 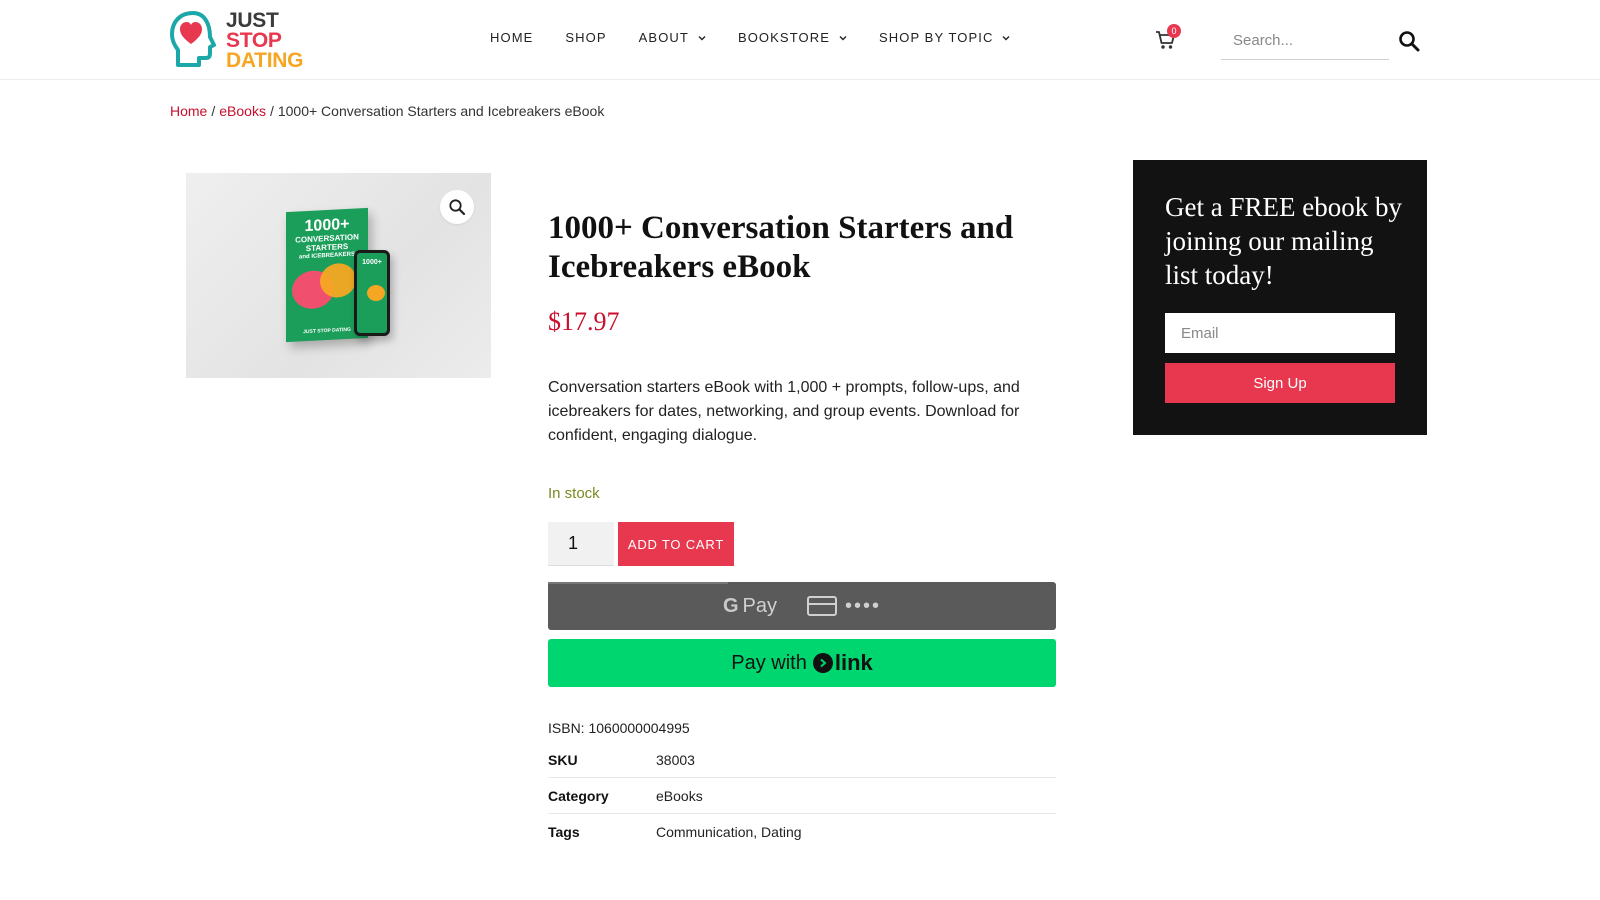 What do you see at coordinates (853, 662) in the screenshot?
I see `link-brand-text: link` at bounding box center [853, 662].